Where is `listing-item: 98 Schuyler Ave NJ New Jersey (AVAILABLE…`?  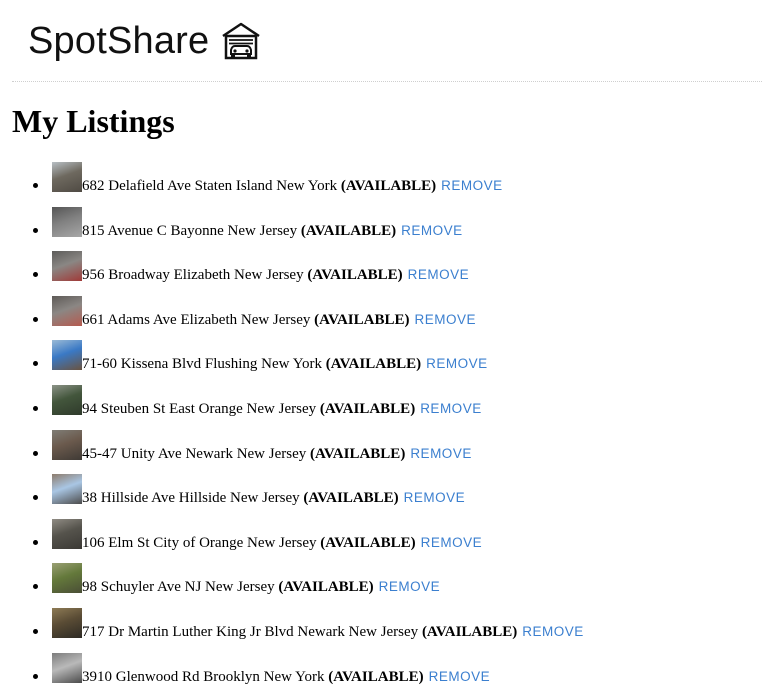
listing-item: 98 Schuyler Ave NJ New Jersey (AVAILABLE… is located at coordinates (381, 585).